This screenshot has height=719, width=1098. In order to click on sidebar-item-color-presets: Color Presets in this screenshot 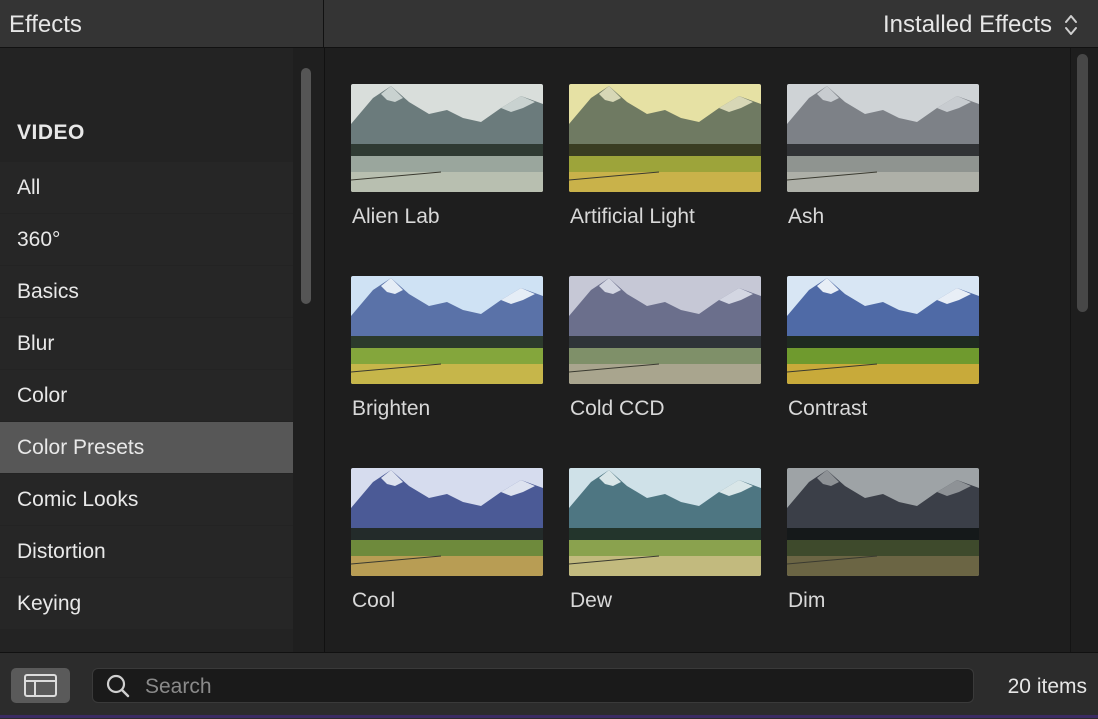, I will do `click(146, 447)`.